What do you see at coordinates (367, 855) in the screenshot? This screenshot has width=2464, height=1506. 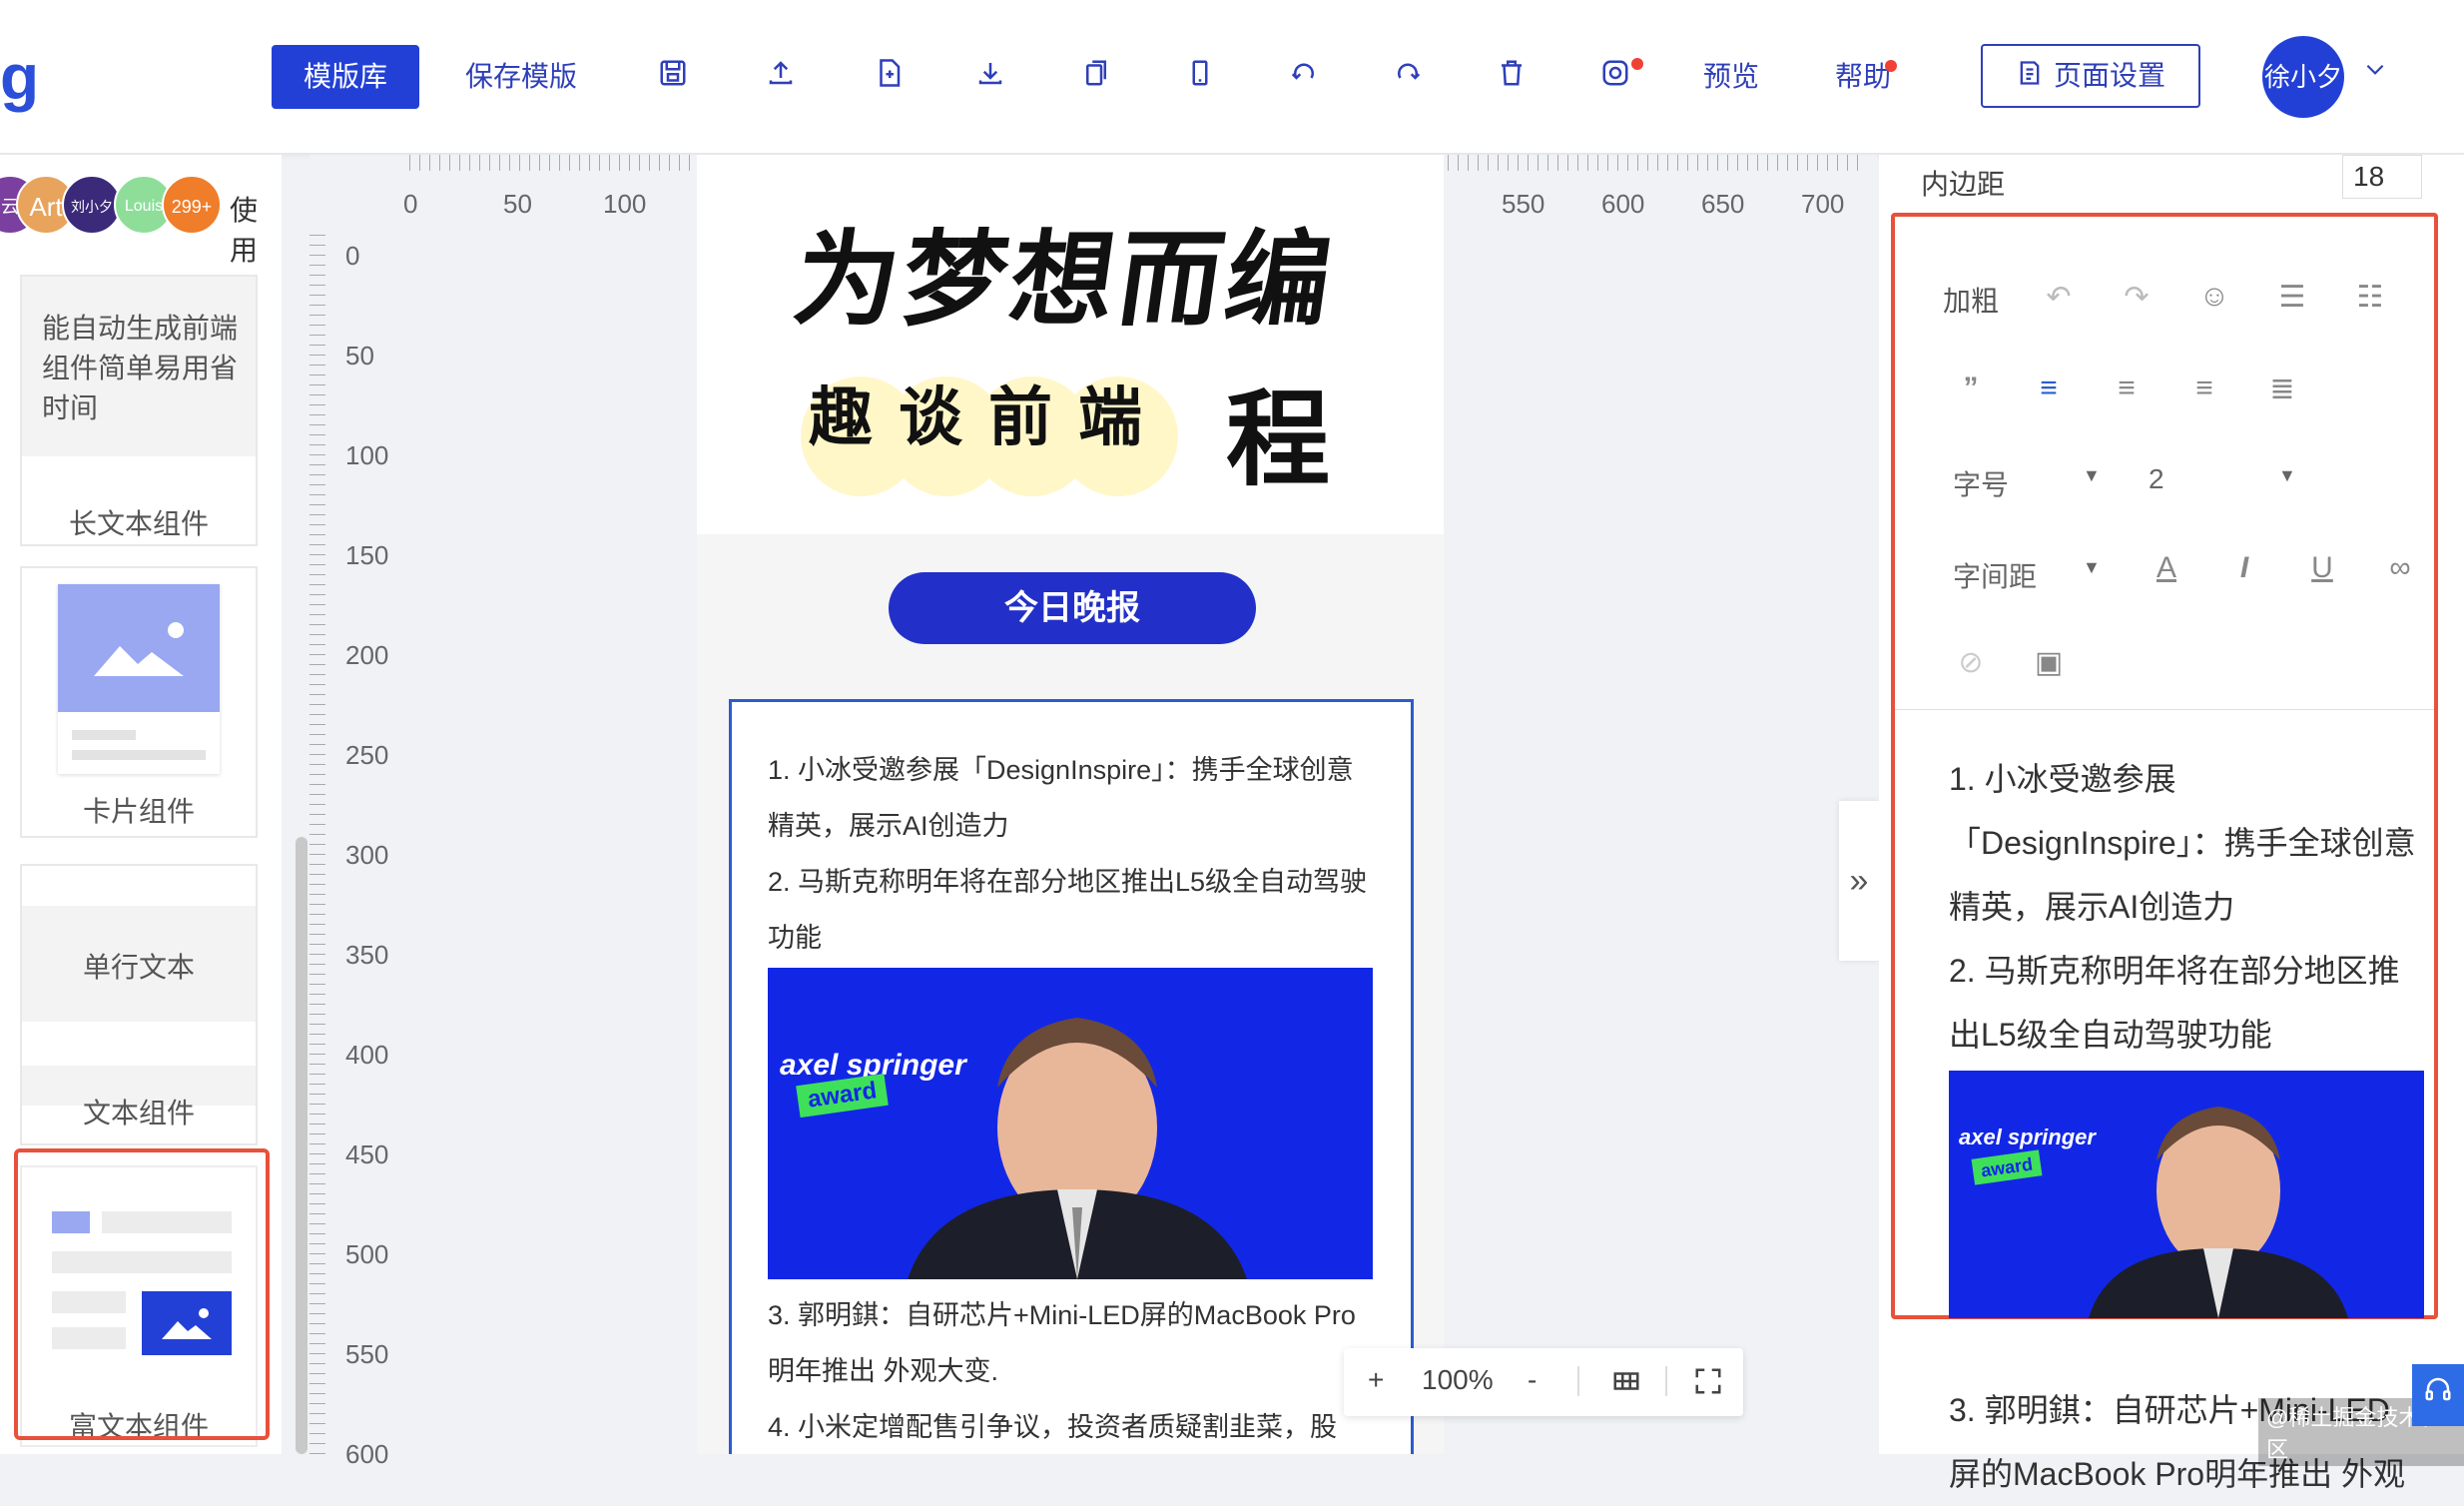 I see `ruler-y-tick: 300` at bounding box center [367, 855].